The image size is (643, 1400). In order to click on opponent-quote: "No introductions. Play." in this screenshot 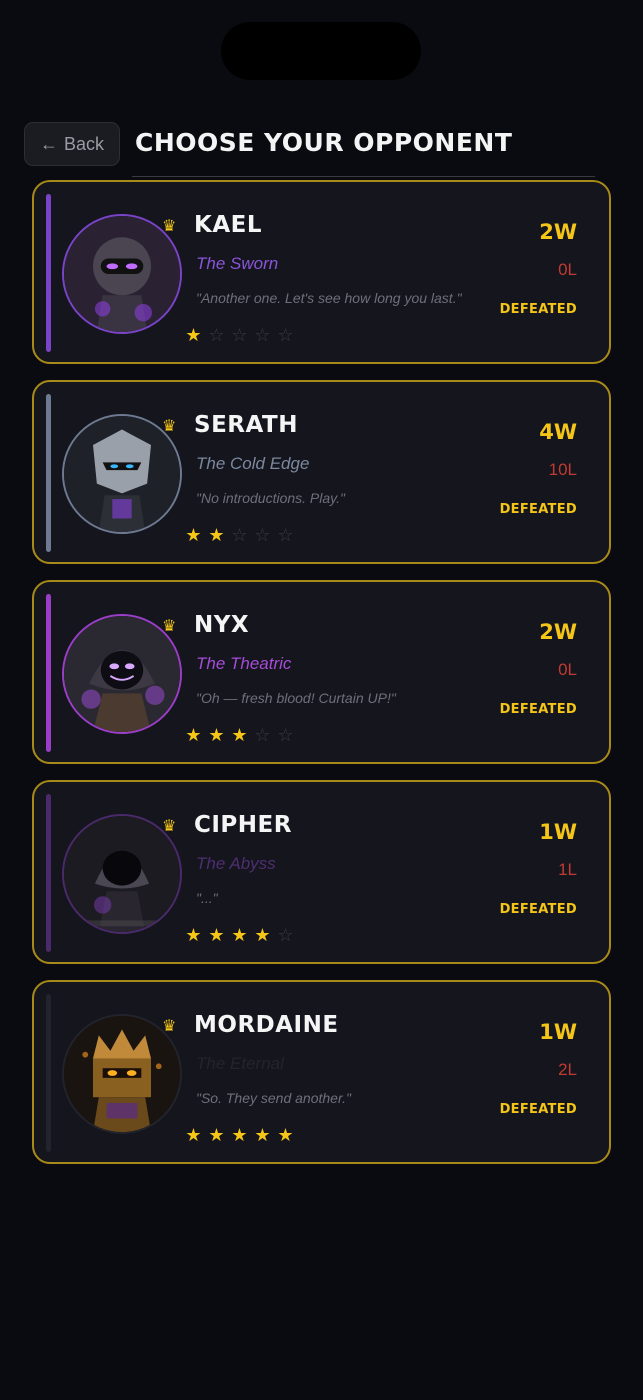, I will do `click(270, 498)`.